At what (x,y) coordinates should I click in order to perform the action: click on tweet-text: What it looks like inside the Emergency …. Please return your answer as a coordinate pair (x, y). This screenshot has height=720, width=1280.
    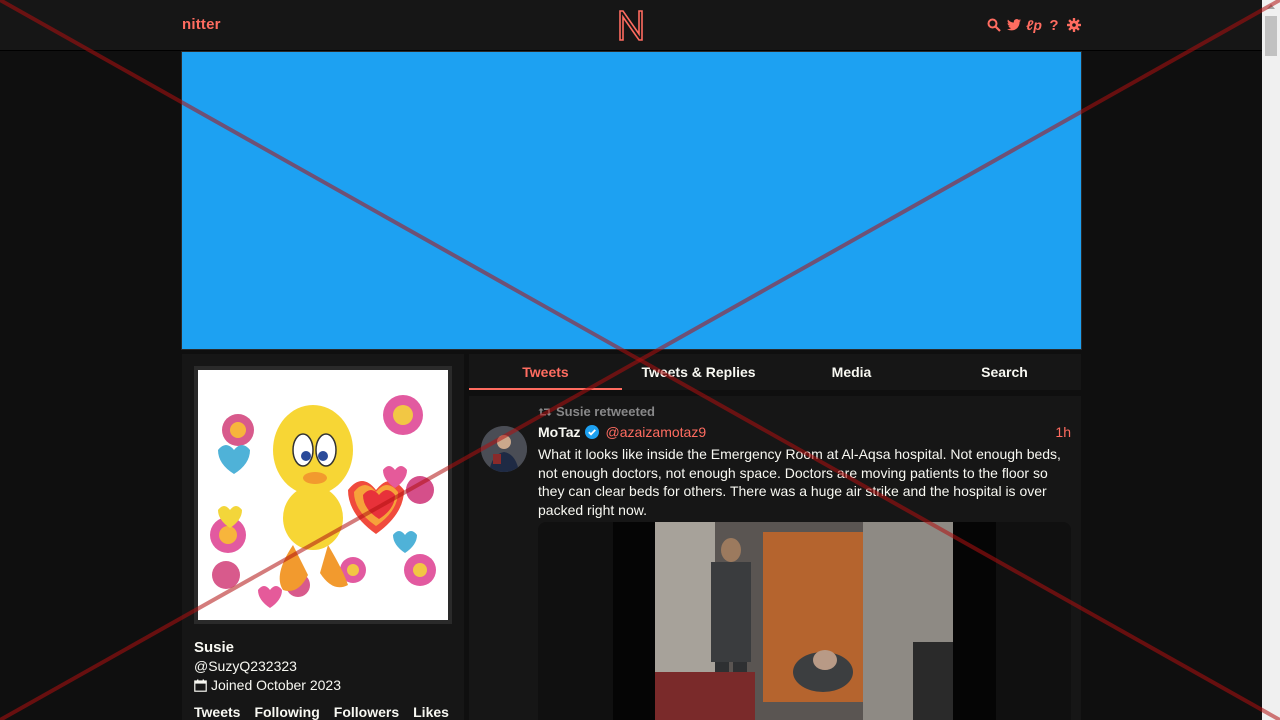
    Looking at the image, I should click on (799, 482).